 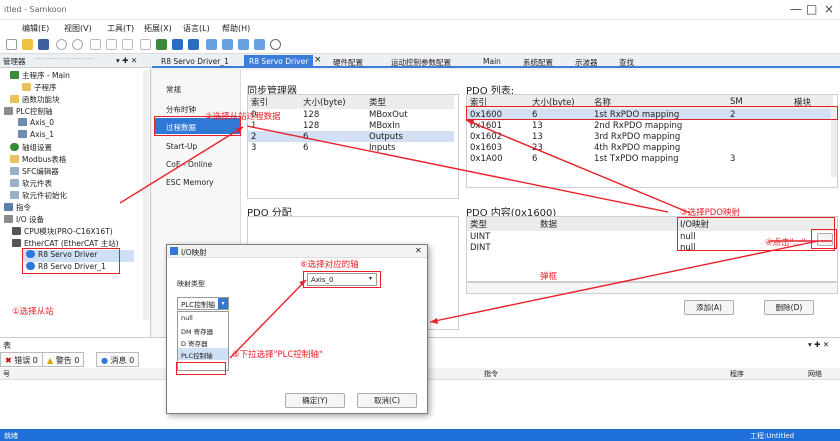 What do you see at coordinates (491, 374) in the screenshot?
I see `col-instruction: 指令` at bounding box center [491, 374].